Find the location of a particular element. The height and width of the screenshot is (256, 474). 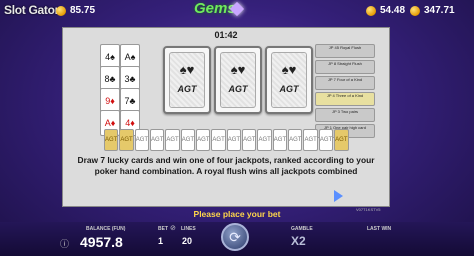

total-counter: 347.71 is located at coordinates (432, 10).